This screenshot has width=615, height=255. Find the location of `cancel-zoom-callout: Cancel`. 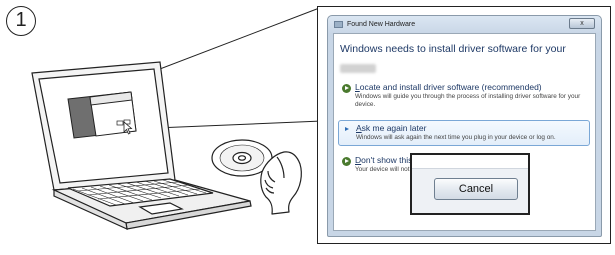

cancel-zoom-callout: Cancel is located at coordinates (470, 184).